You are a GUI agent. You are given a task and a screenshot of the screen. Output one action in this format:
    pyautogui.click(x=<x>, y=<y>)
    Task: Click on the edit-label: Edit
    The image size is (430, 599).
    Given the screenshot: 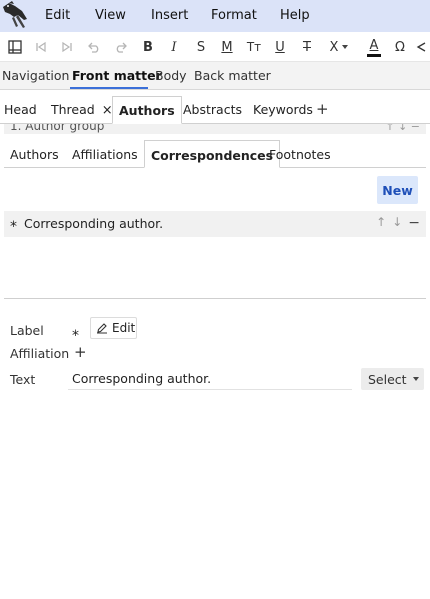 What is the action you would take?
    pyautogui.click(x=124, y=328)
    